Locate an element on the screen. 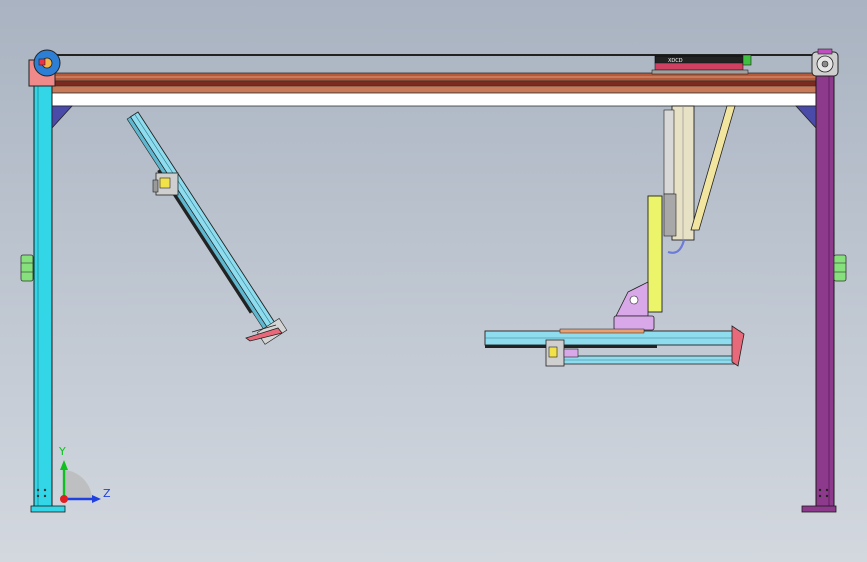 Image resolution: width=867 pixels, height=562 pixels. right-side-pad is located at coordinates (840, 268).